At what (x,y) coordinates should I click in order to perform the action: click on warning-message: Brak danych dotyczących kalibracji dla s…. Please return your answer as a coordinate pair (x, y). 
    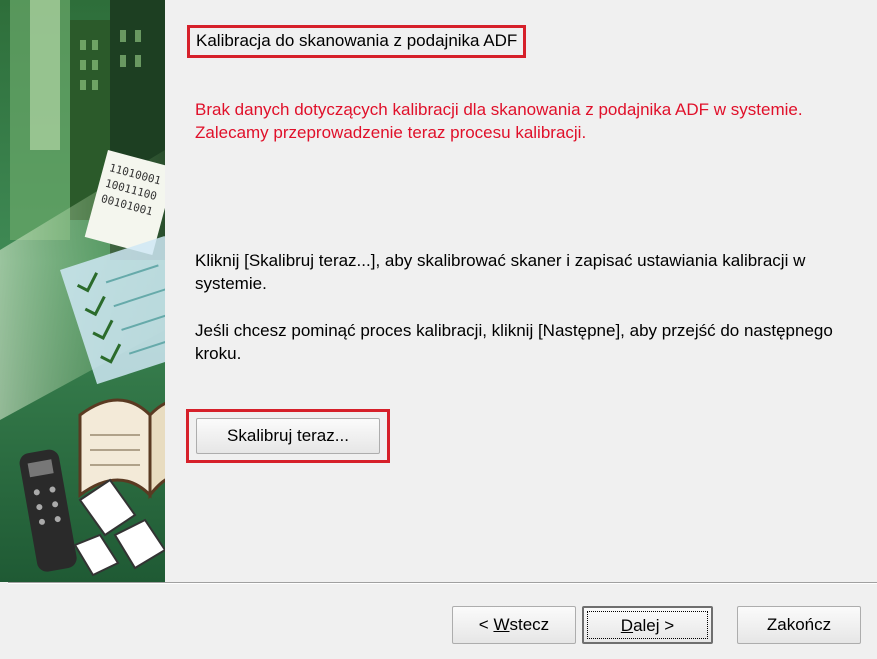
    Looking at the image, I should click on (499, 121).